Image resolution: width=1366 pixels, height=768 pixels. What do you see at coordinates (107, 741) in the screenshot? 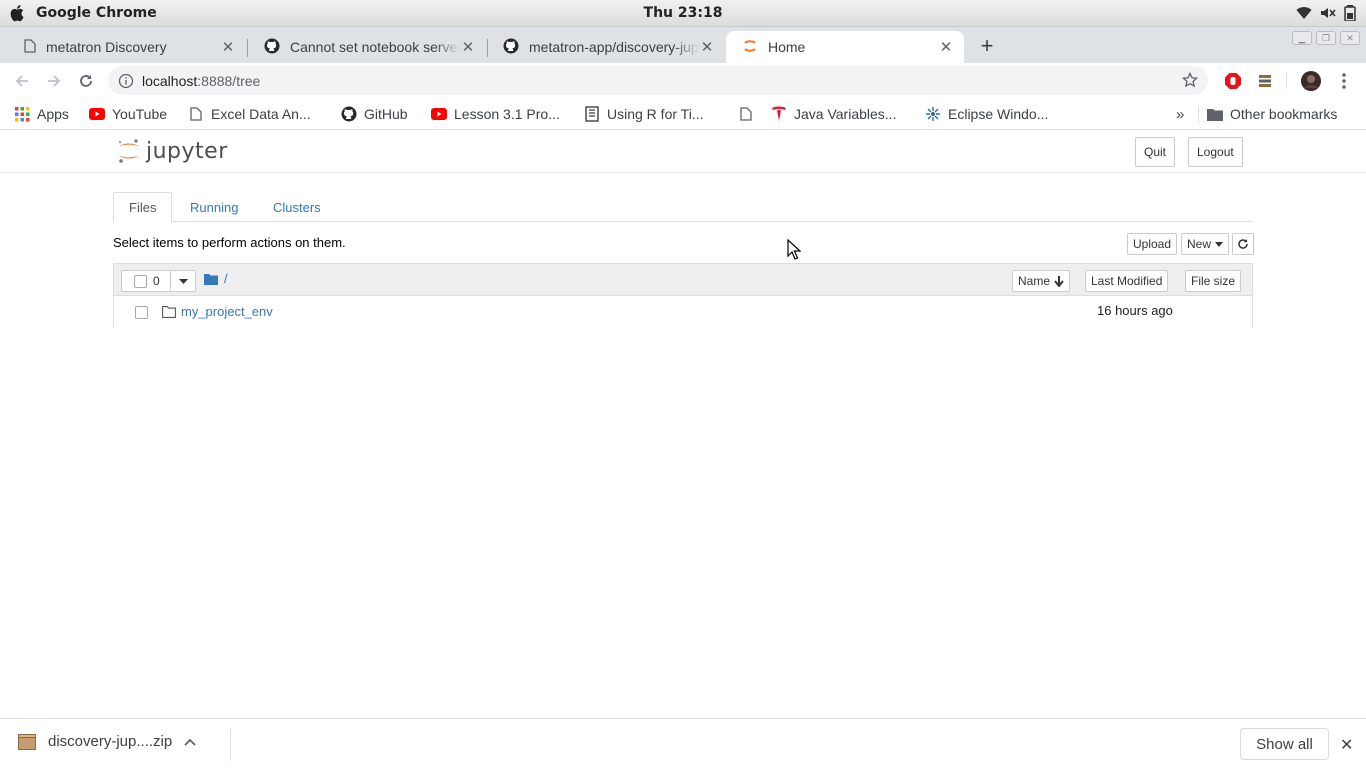
I see `download-item: discovery-jup....zip` at bounding box center [107, 741].